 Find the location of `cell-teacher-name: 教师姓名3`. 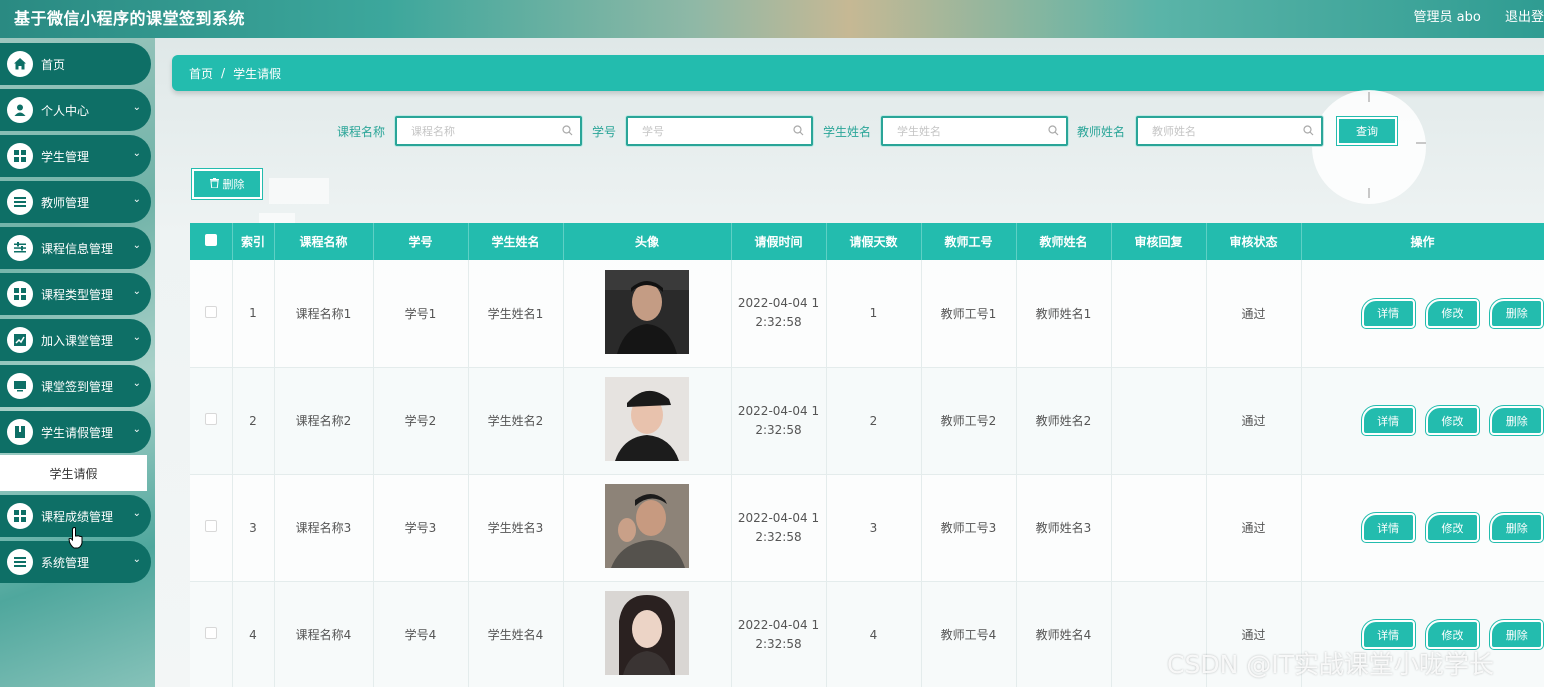

cell-teacher-name: 教师姓名3 is located at coordinates (1064, 528).